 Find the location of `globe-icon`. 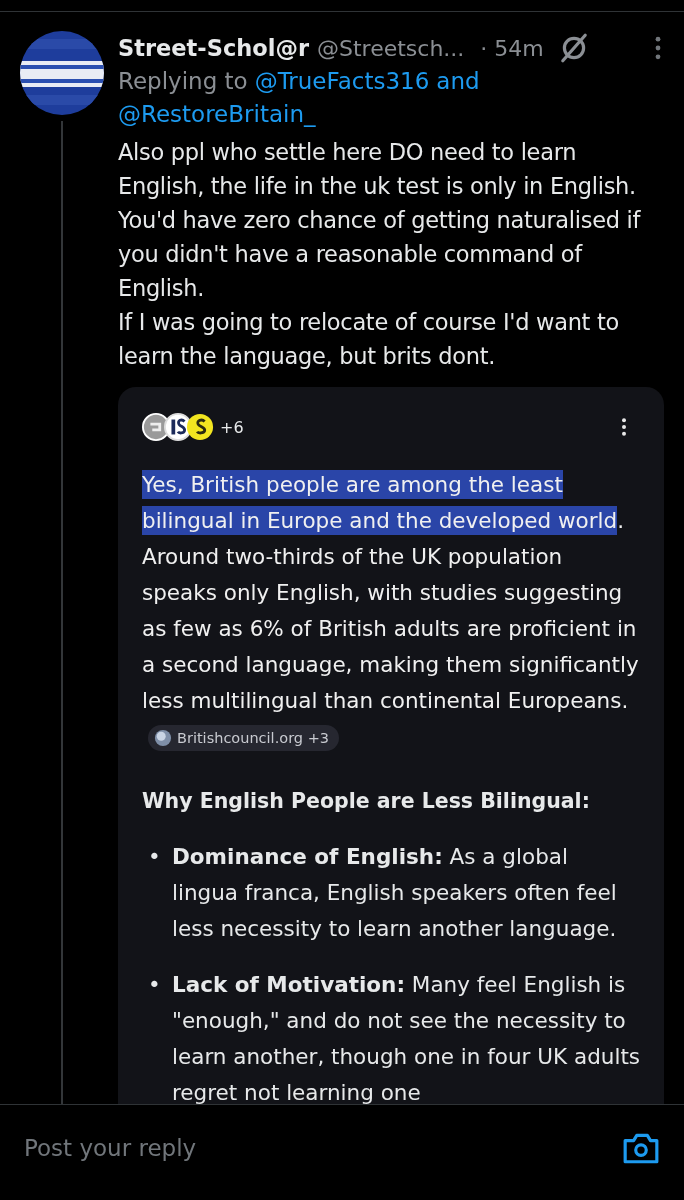

globe-icon is located at coordinates (163, 738).